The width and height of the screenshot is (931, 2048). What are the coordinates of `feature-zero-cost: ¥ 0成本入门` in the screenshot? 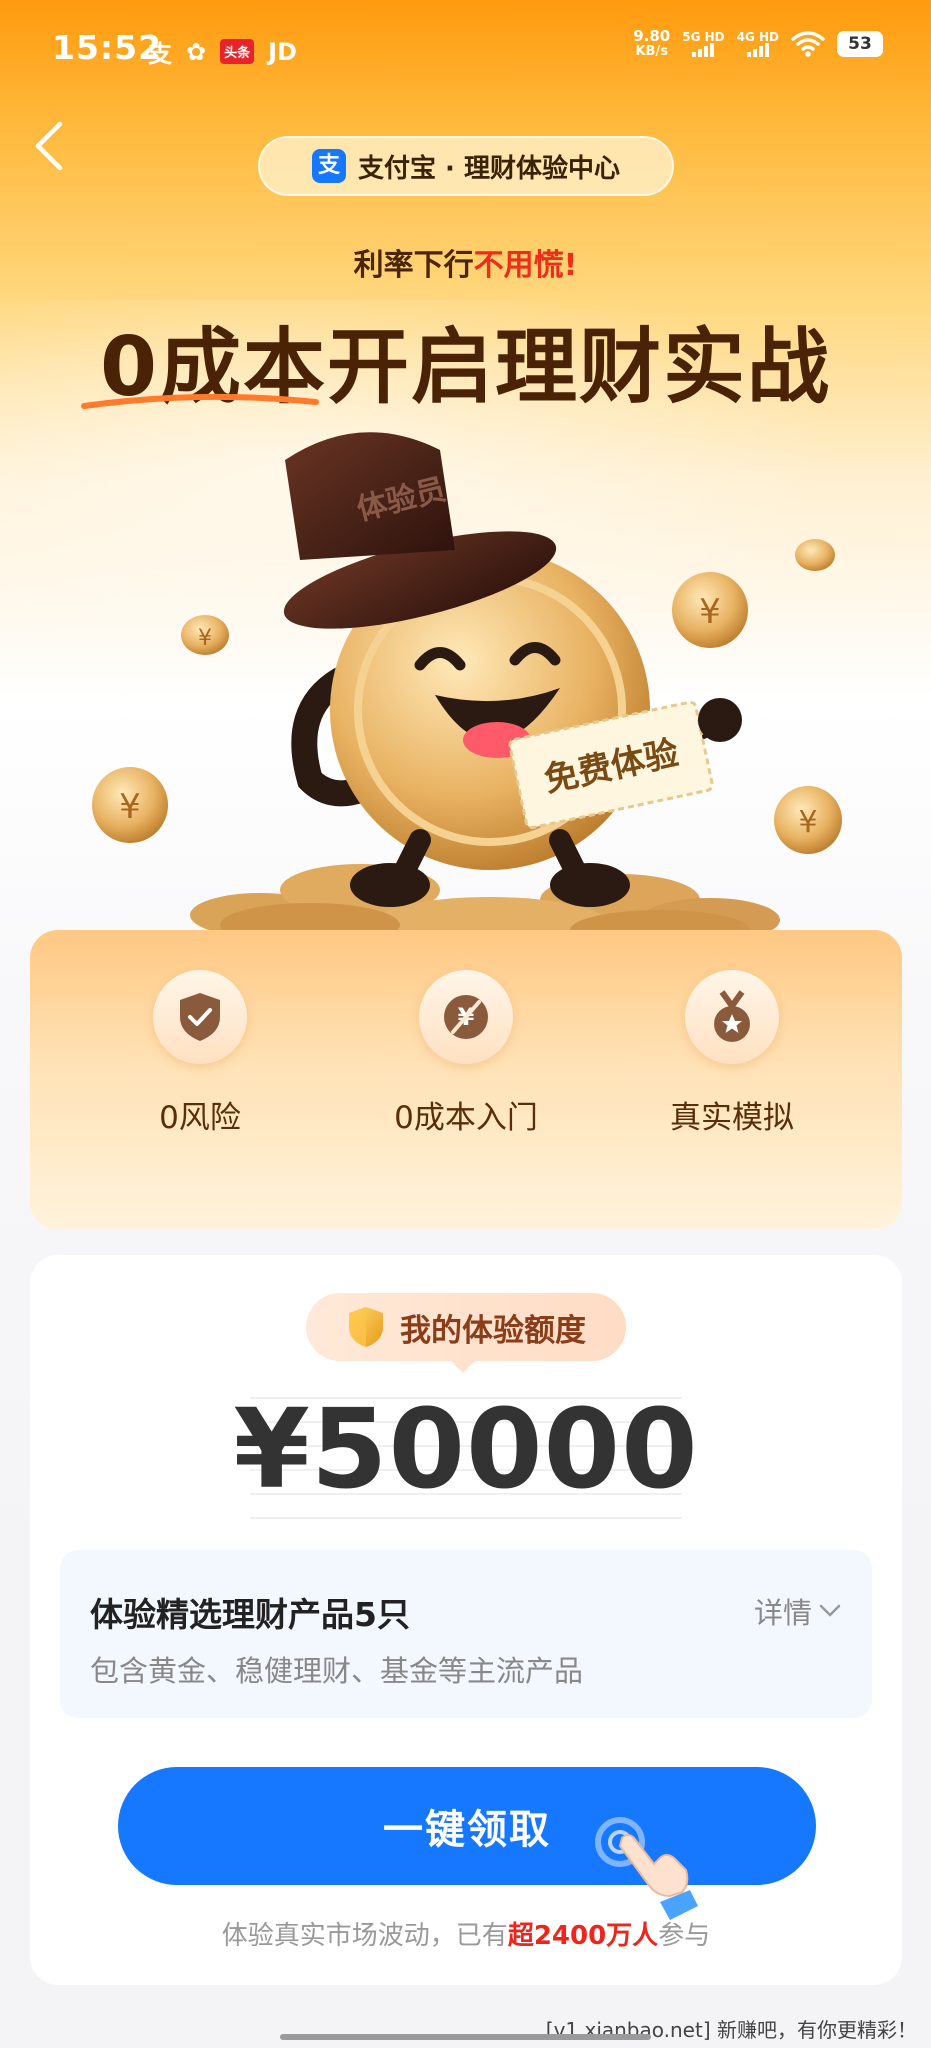 It's located at (466, 1053).